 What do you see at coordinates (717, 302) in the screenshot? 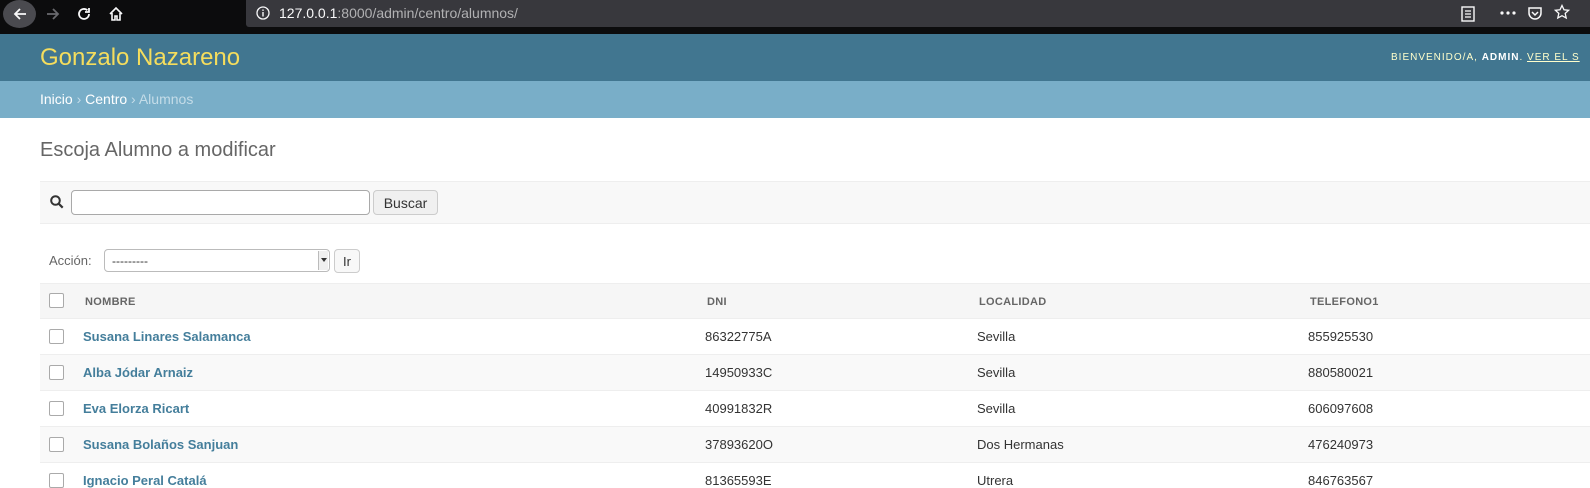
I see `column-header-dni: DNI` at bounding box center [717, 302].